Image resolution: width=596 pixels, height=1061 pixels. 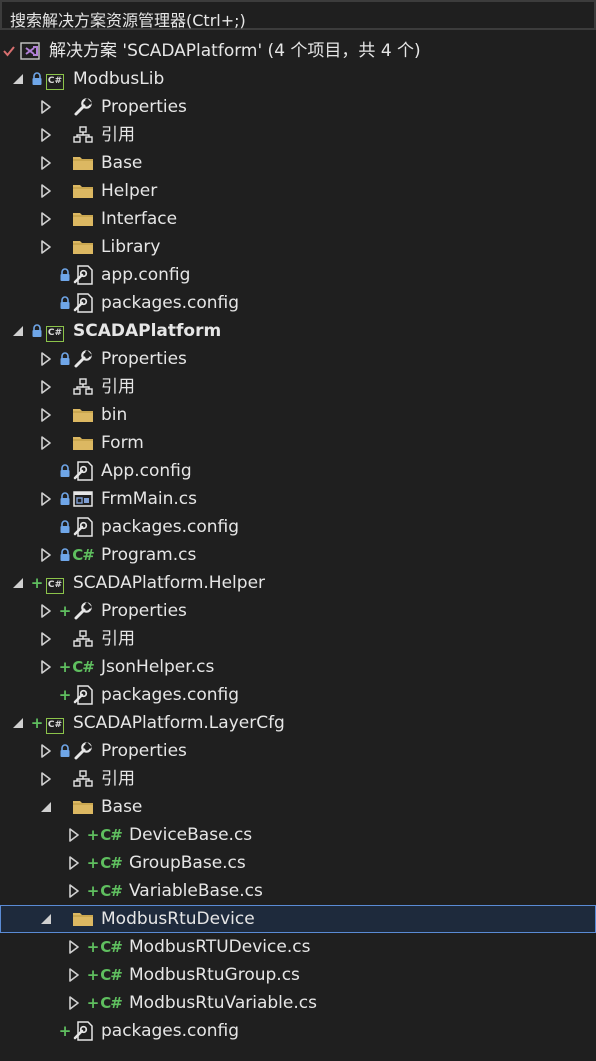 I want to click on tree-item: + C# ModbusRTUDevice.cs, so click(x=298, y=947).